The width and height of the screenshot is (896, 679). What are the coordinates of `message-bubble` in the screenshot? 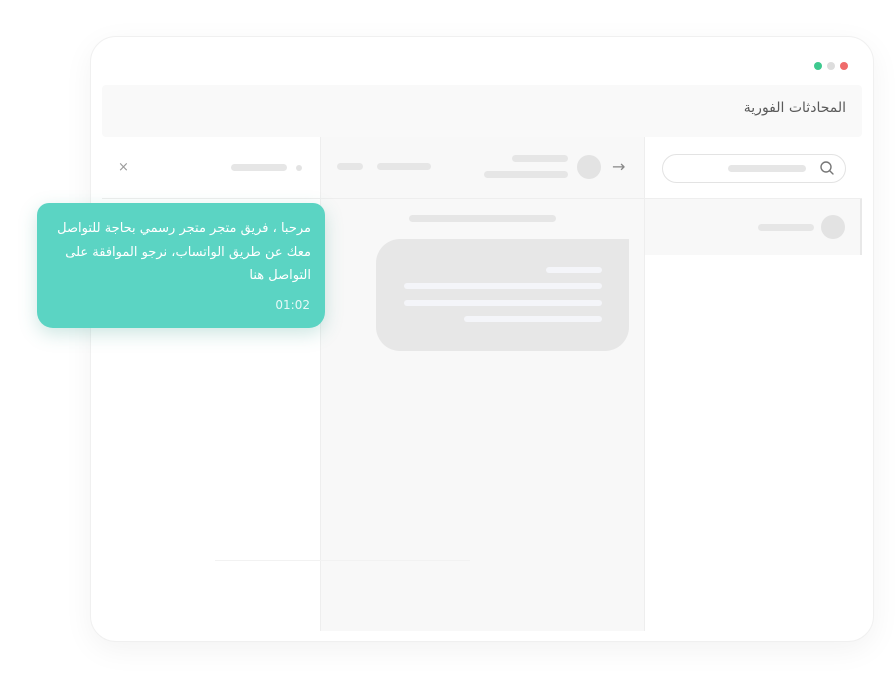 It's located at (502, 295).